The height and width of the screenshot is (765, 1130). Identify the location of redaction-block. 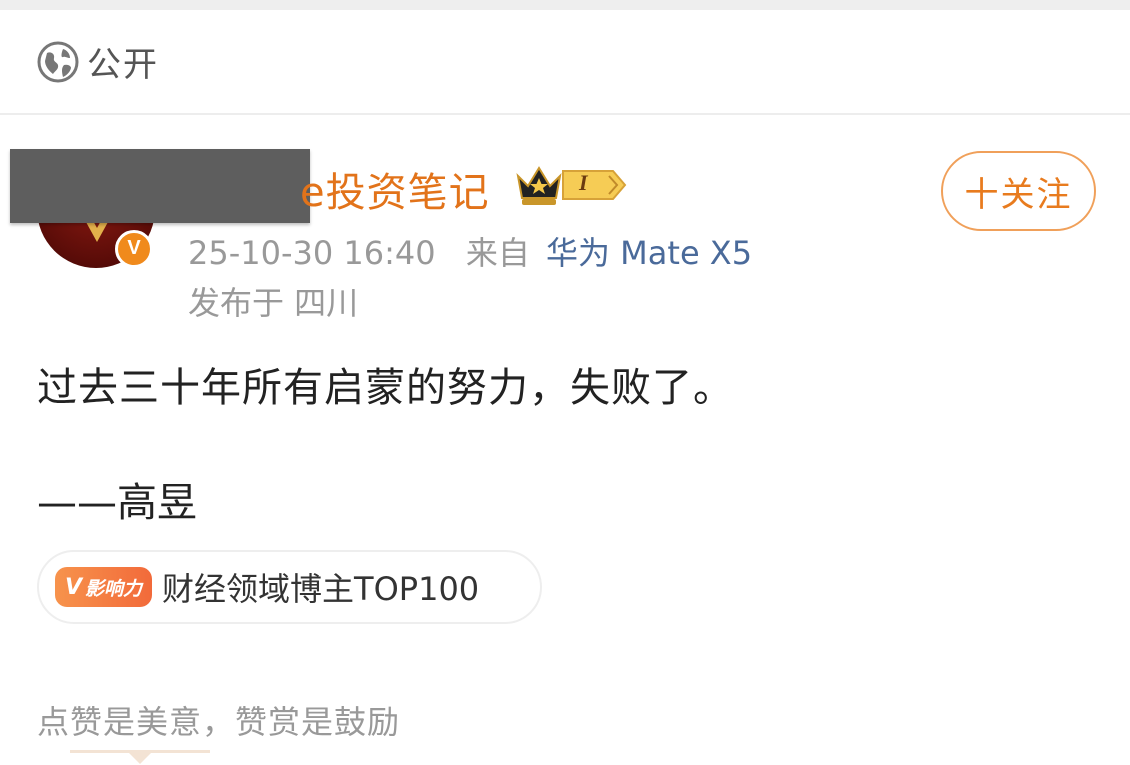
(160, 186).